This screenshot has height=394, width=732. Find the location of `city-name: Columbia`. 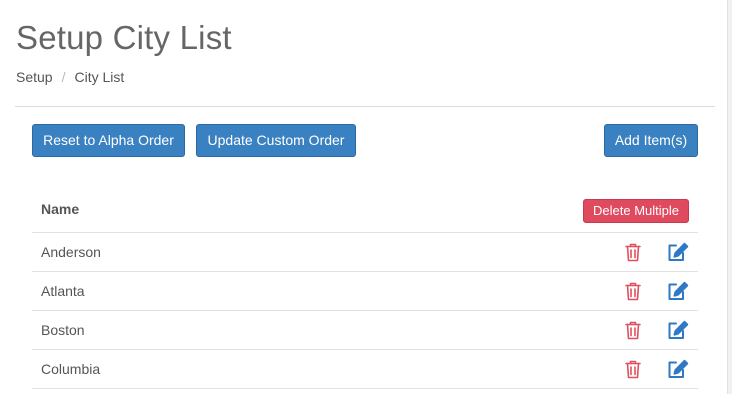

city-name: Columbia is located at coordinates (71, 369).